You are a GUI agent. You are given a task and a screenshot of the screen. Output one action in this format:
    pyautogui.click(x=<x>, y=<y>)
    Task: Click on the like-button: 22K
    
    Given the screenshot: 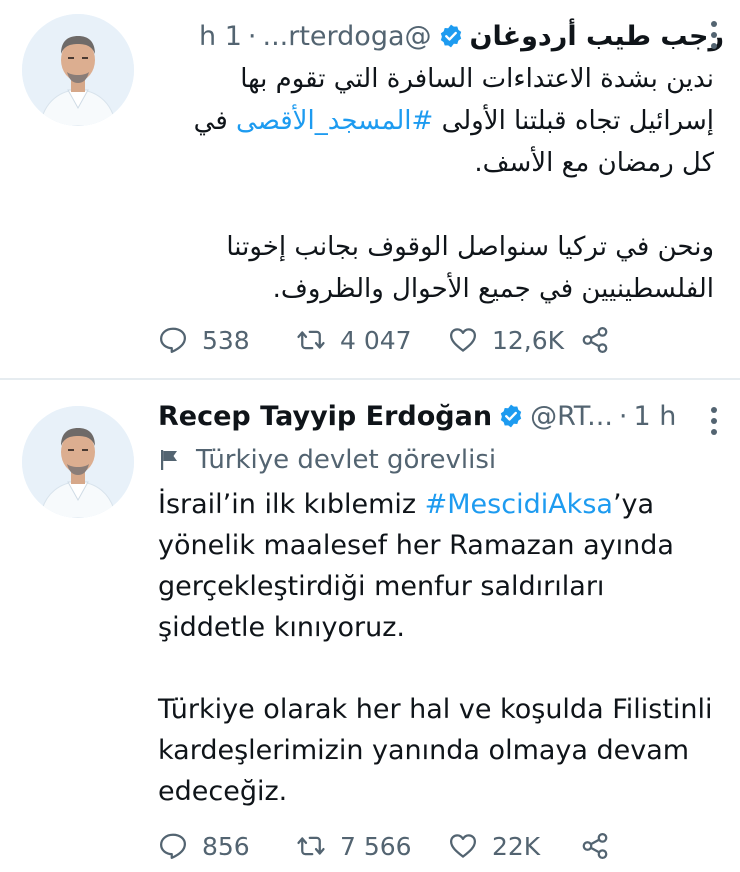 What is the action you would take?
    pyautogui.click(x=514, y=846)
    